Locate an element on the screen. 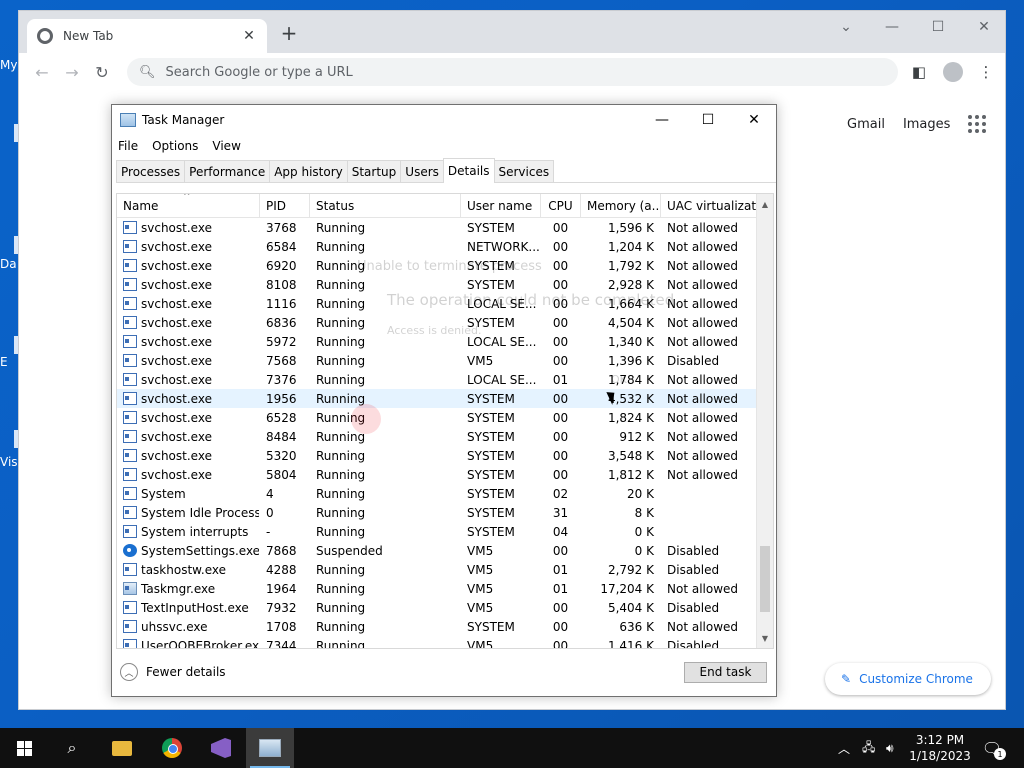 The image size is (1024, 768). process-uac-text: Disabled is located at coordinates (693, 550).